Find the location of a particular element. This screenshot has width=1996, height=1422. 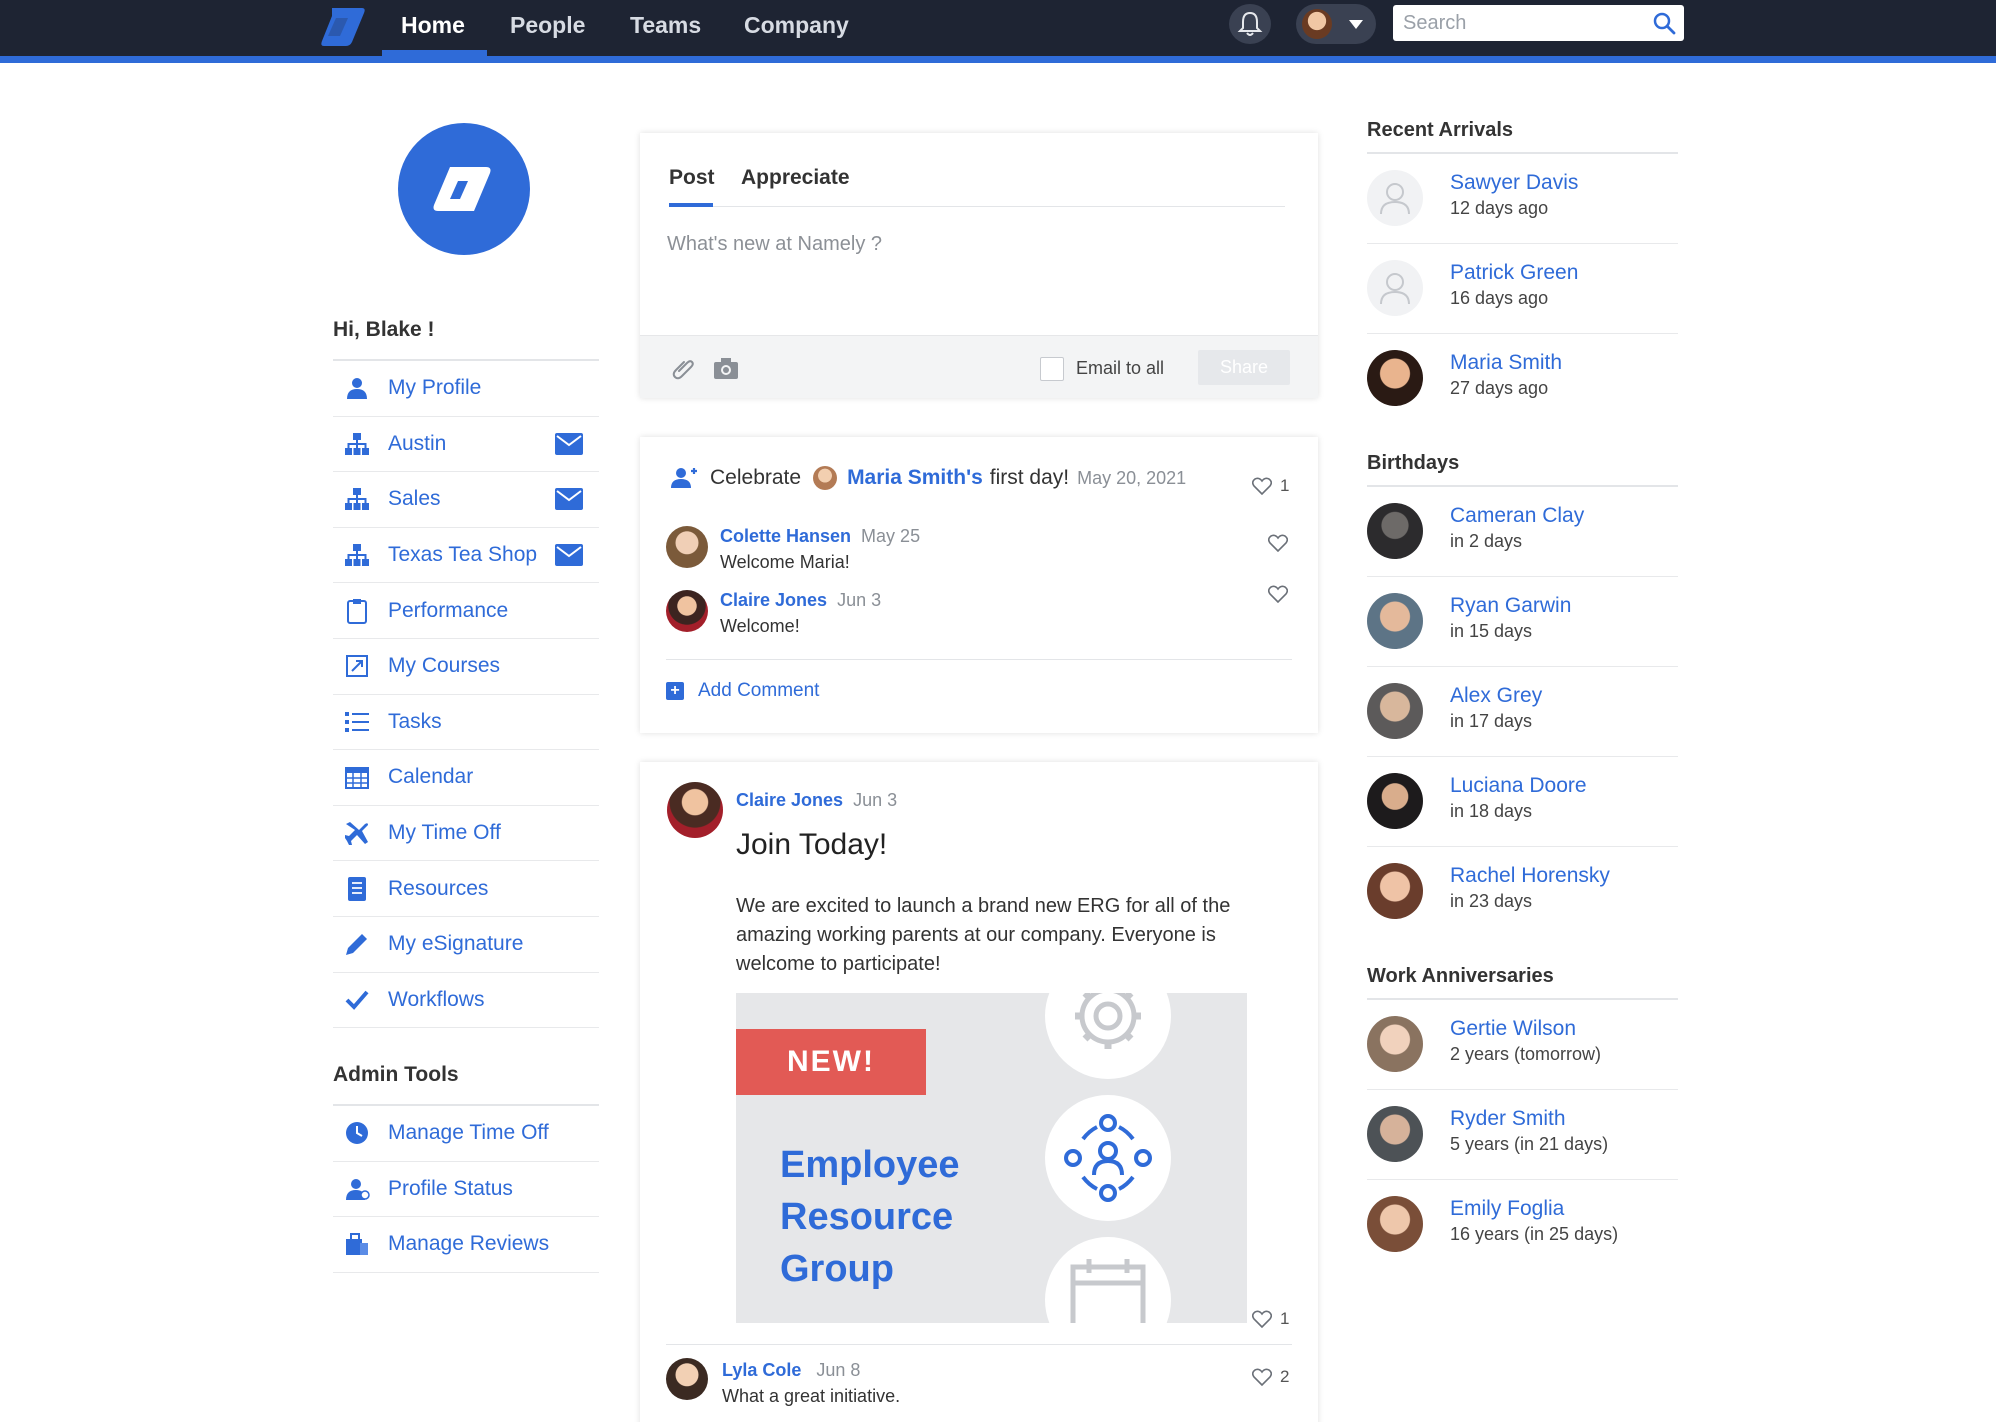

person-name: Sawyer Davis is located at coordinates (1514, 183).